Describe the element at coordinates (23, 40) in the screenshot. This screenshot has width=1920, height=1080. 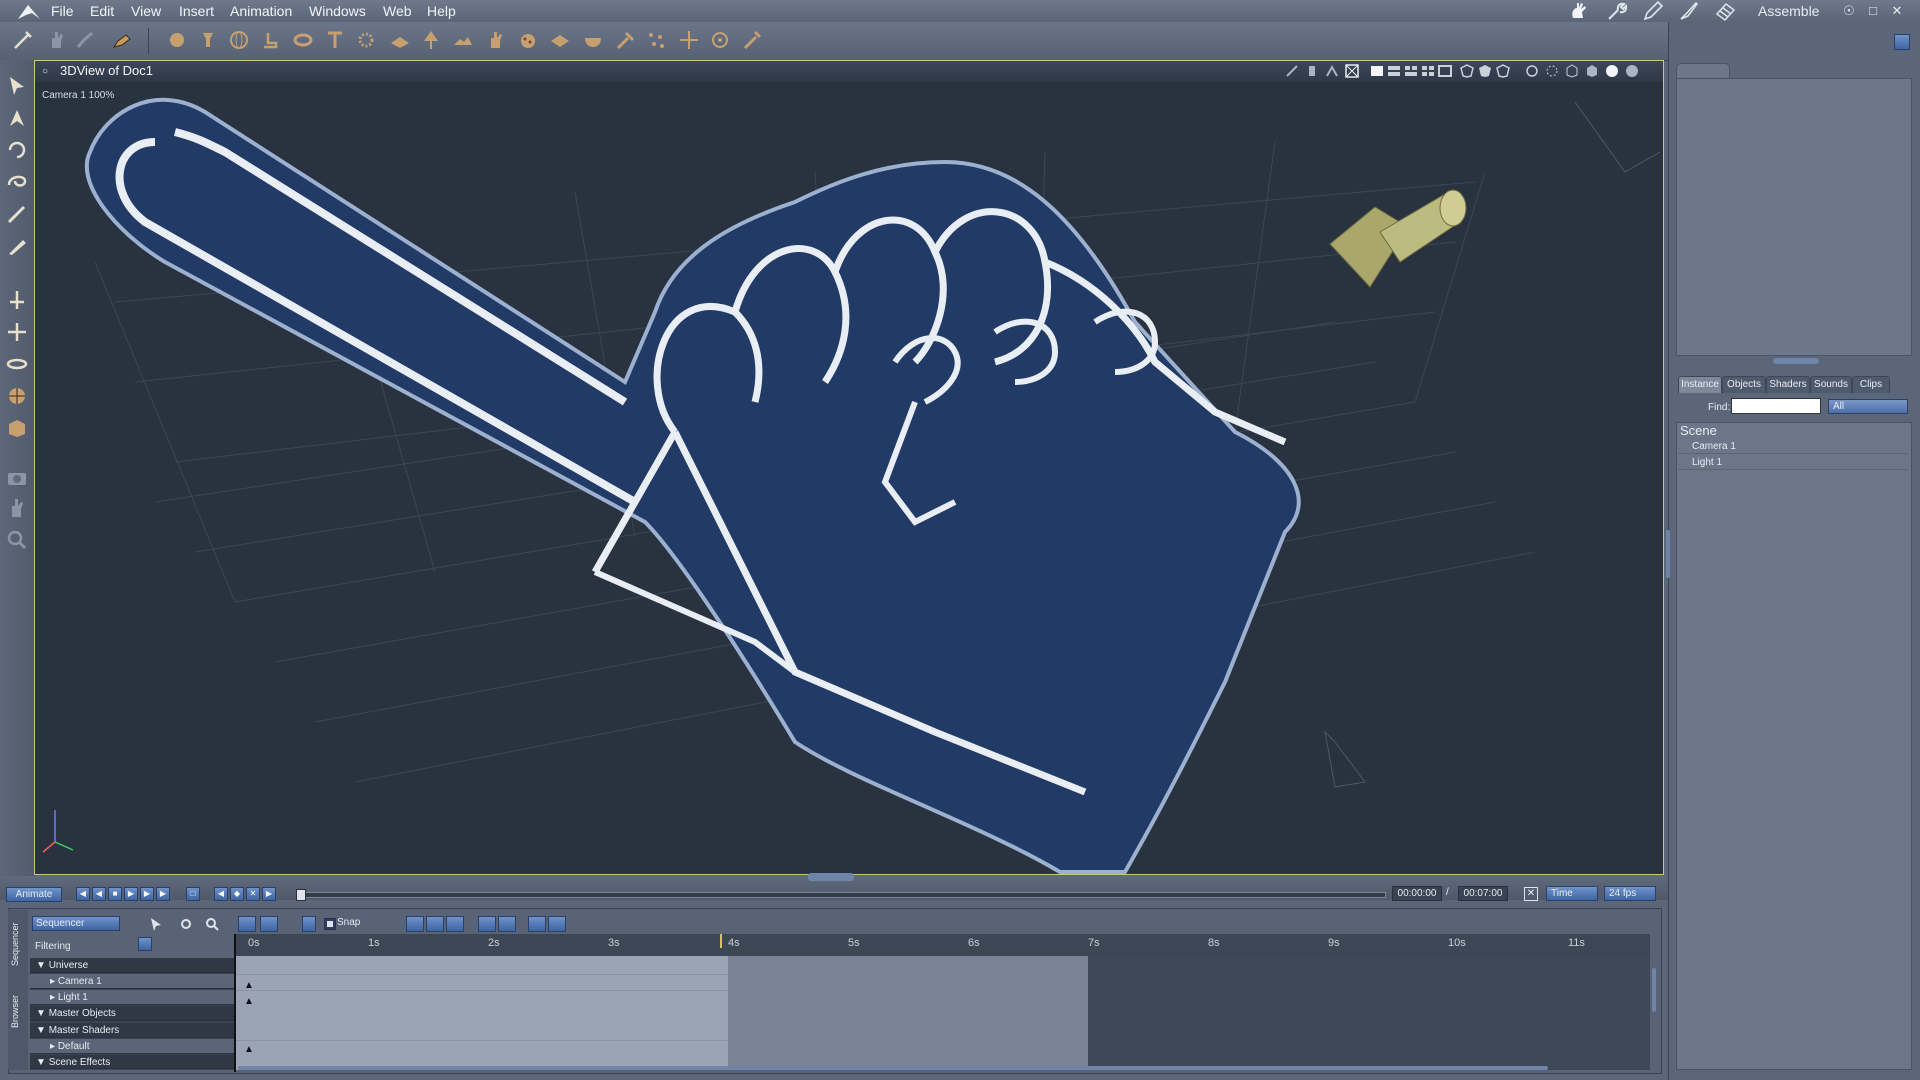
I see `wand-icon` at that location.